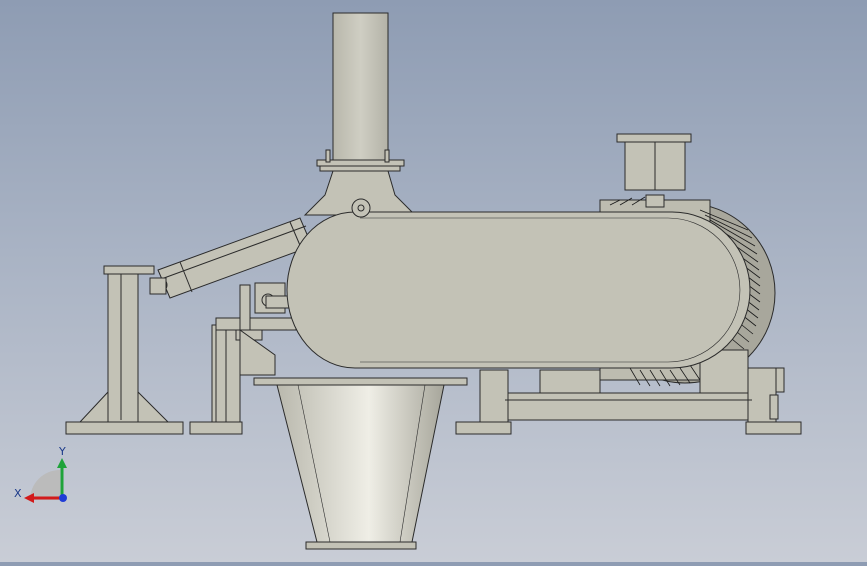 The height and width of the screenshot is (566, 867). Describe the element at coordinates (62, 451) in the screenshot. I see `y-axis-label: Y` at that location.